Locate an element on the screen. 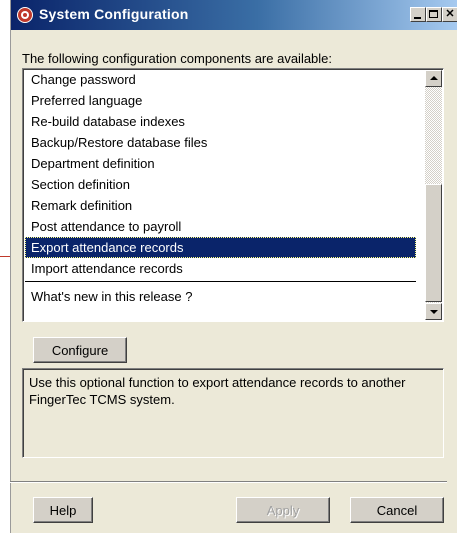 The image size is (457, 533). list-item: Department definition is located at coordinates (220, 163).